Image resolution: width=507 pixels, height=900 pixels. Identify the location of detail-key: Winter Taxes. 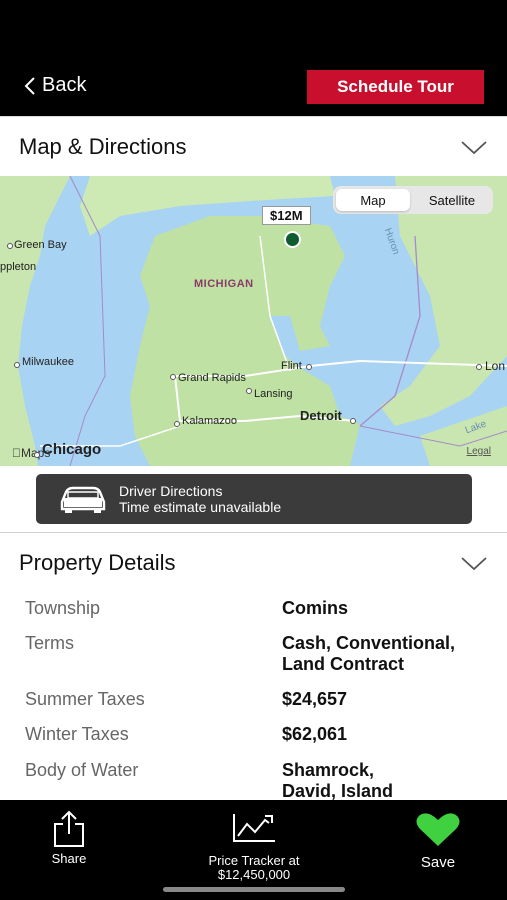
(77, 734).